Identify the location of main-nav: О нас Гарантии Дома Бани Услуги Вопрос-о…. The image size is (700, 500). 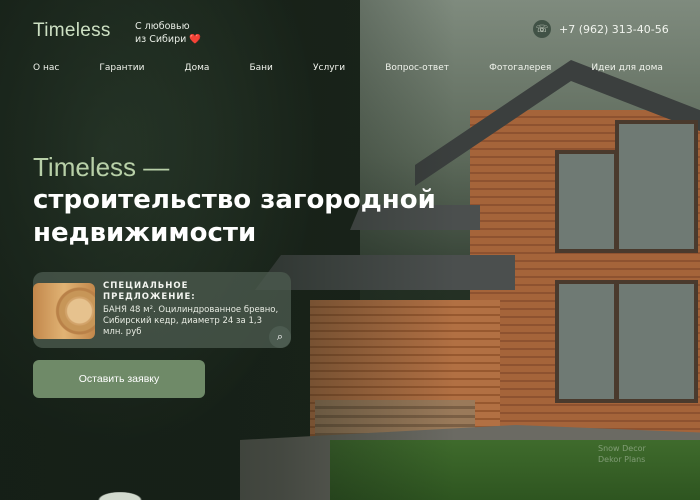
(348, 68).